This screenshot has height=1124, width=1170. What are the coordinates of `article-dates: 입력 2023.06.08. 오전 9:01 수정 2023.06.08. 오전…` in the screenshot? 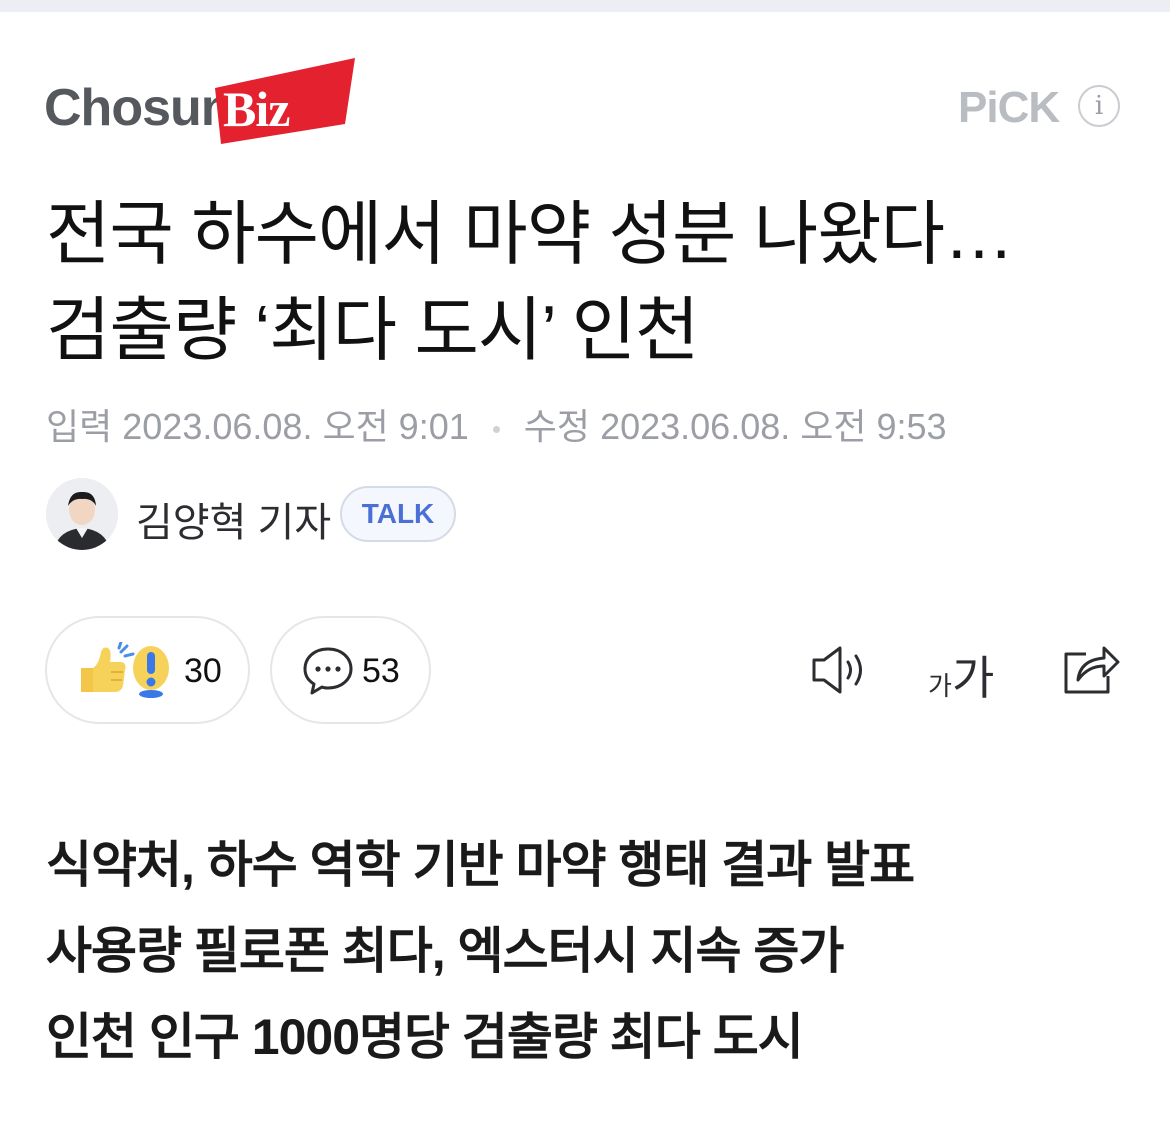 It's located at (496, 424).